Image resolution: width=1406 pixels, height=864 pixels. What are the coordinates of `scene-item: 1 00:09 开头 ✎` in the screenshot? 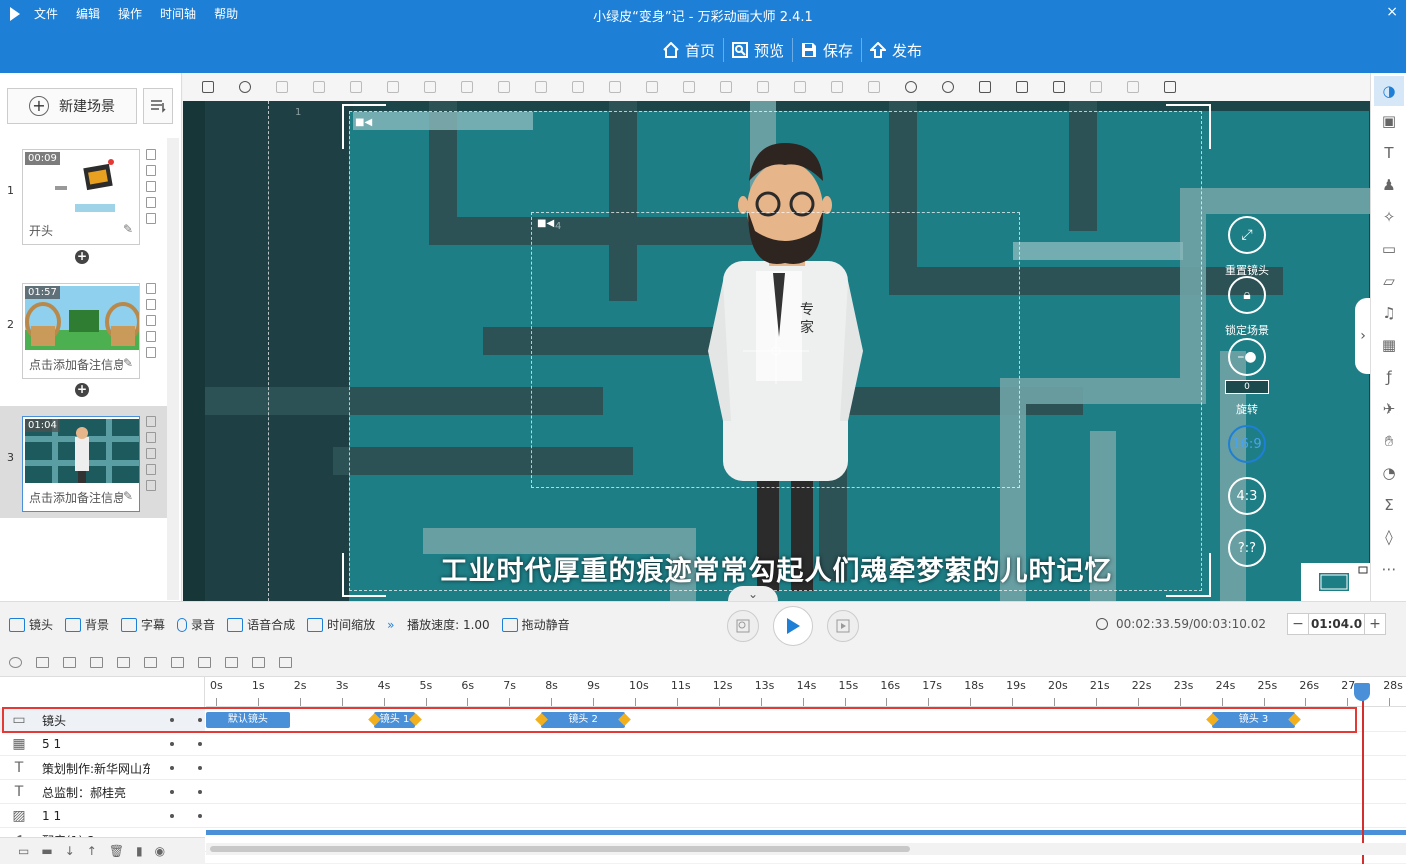 It's located at (84, 195).